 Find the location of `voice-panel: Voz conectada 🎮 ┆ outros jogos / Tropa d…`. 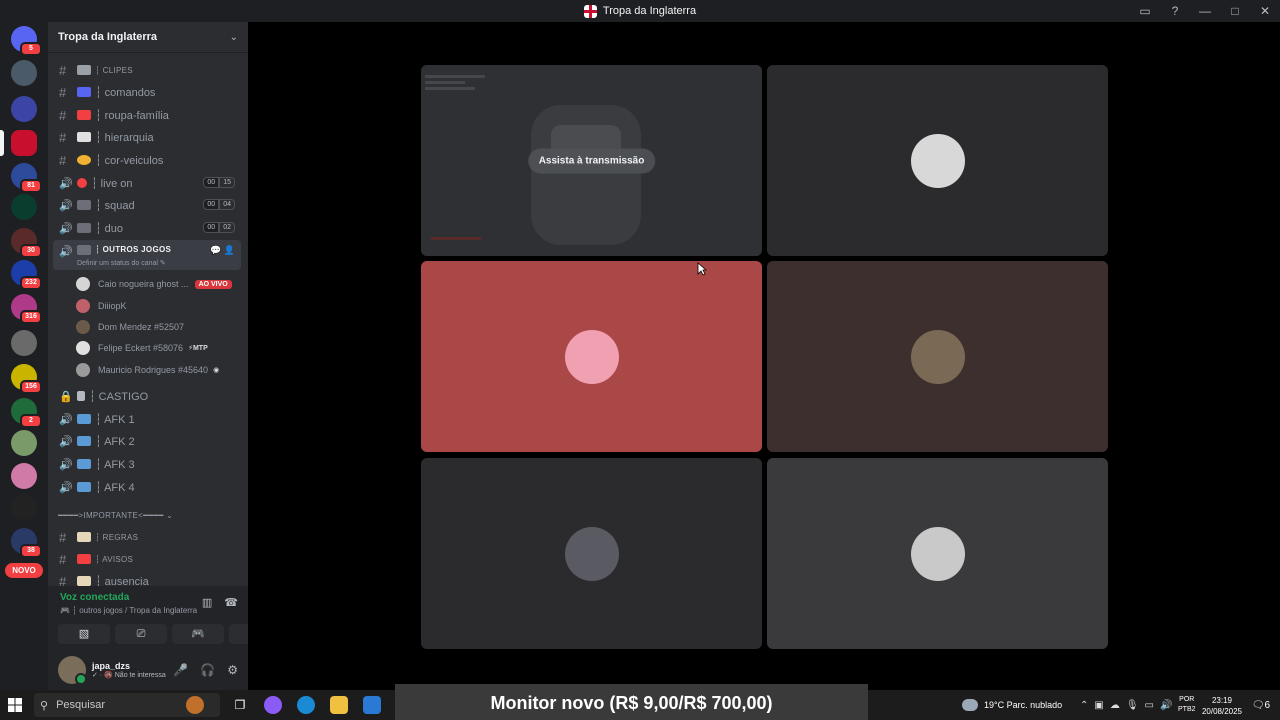

voice-panel: Voz conectada 🎮 ┆ outros jogos / Tropa d… is located at coordinates (164, 638).